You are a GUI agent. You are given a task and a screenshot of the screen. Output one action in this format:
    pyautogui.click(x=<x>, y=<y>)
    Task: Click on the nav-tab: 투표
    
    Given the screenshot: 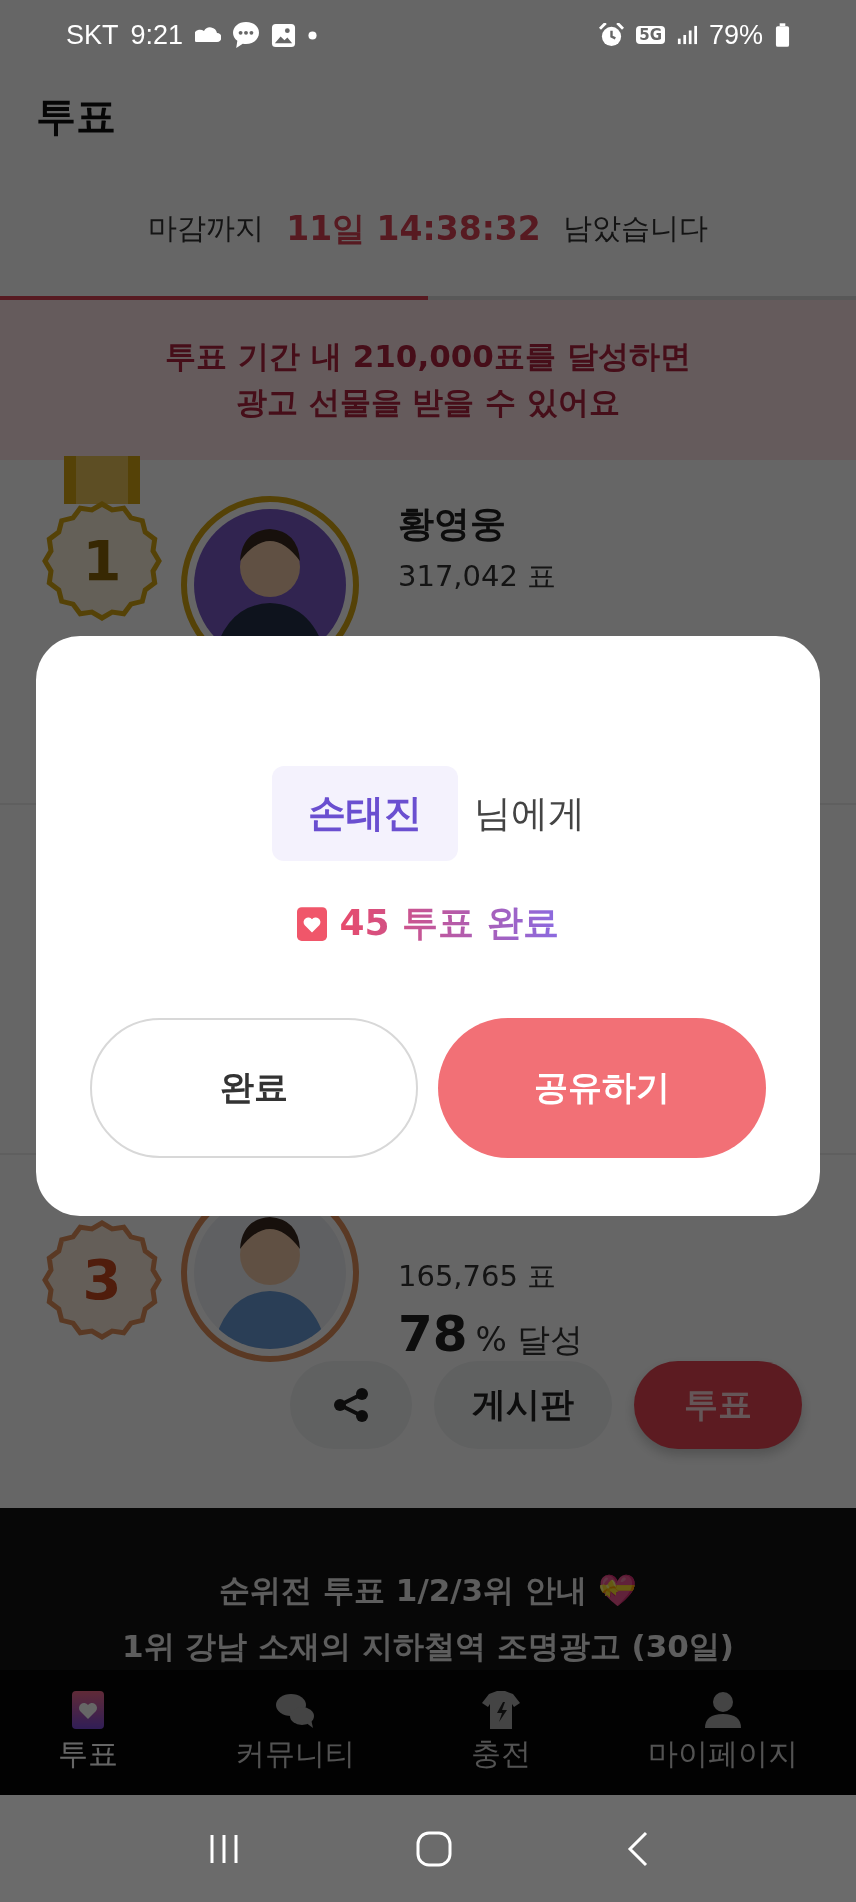 What is the action you would take?
    pyautogui.click(x=88, y=1732)
    